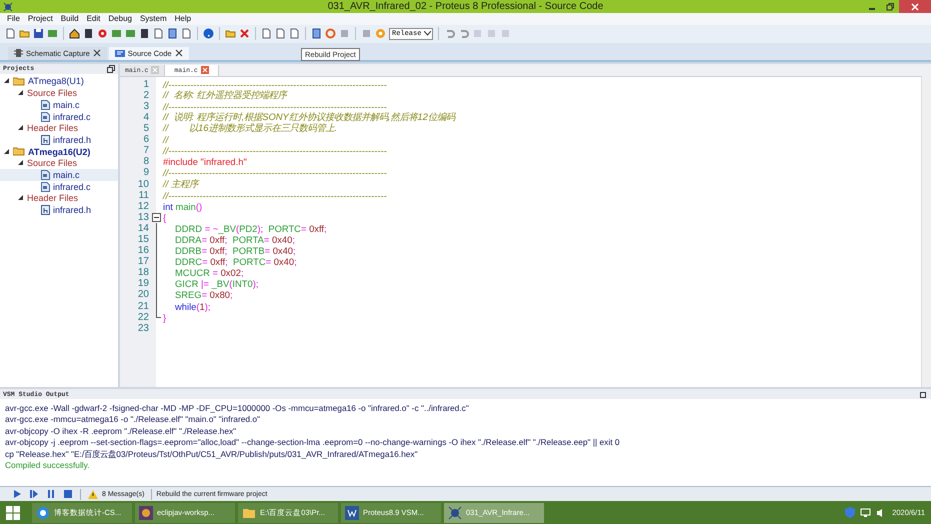 The width and height of the screenshot is (931, 524). What do you see at coordinates (145, 128) in the screenshot?
I see `line-number: 5` at bounding box center [145, 128].